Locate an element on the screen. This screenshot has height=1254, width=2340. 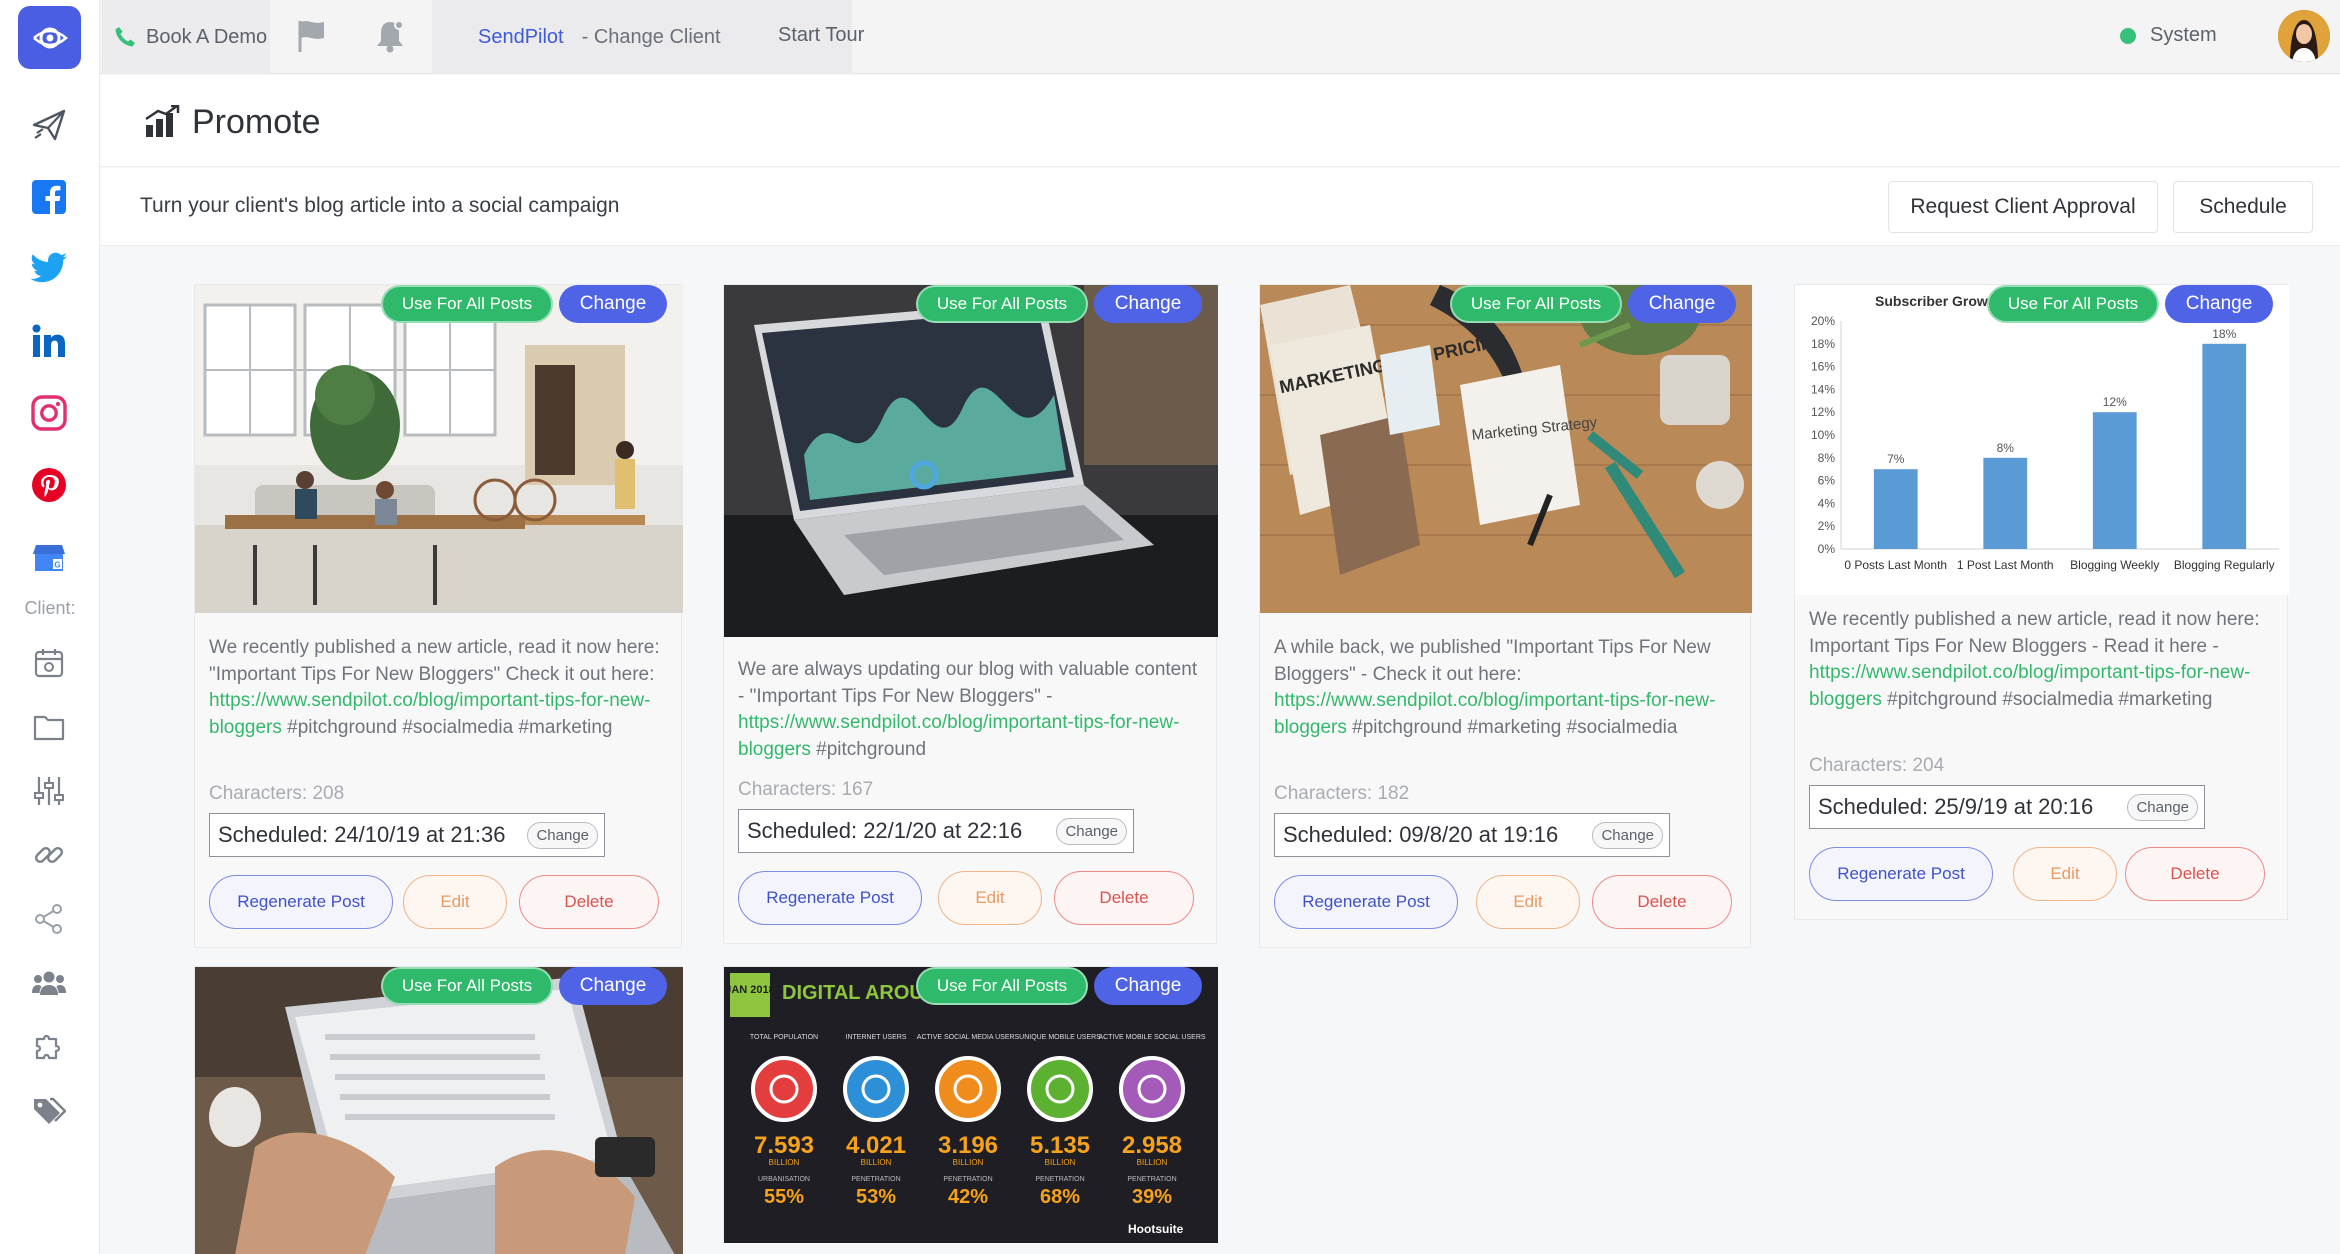
post-hashtags: #pitchground #marketing #socialmedia is located at coordinates (1515, 727).